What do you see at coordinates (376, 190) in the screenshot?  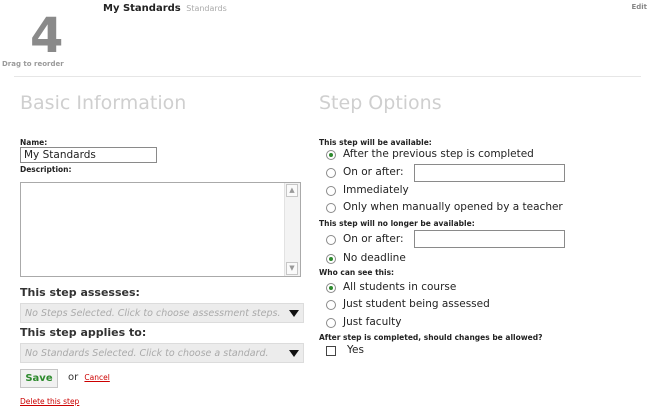 I see `available-immediately-label: Immediately` at bounding box center [376, 190].